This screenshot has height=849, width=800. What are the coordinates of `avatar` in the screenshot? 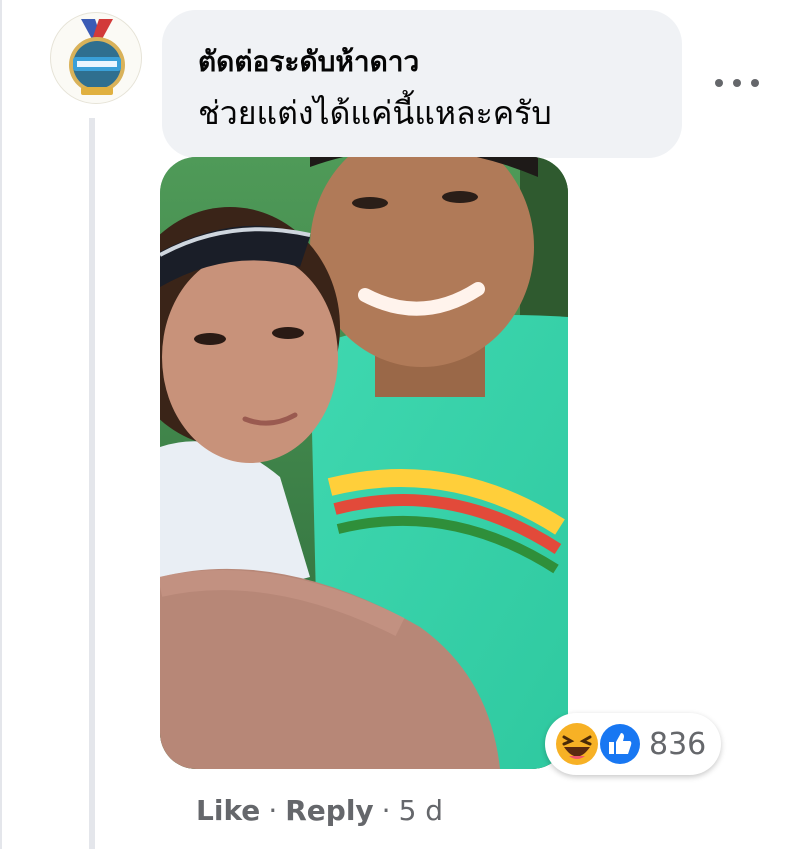 It's located at (96, 58).